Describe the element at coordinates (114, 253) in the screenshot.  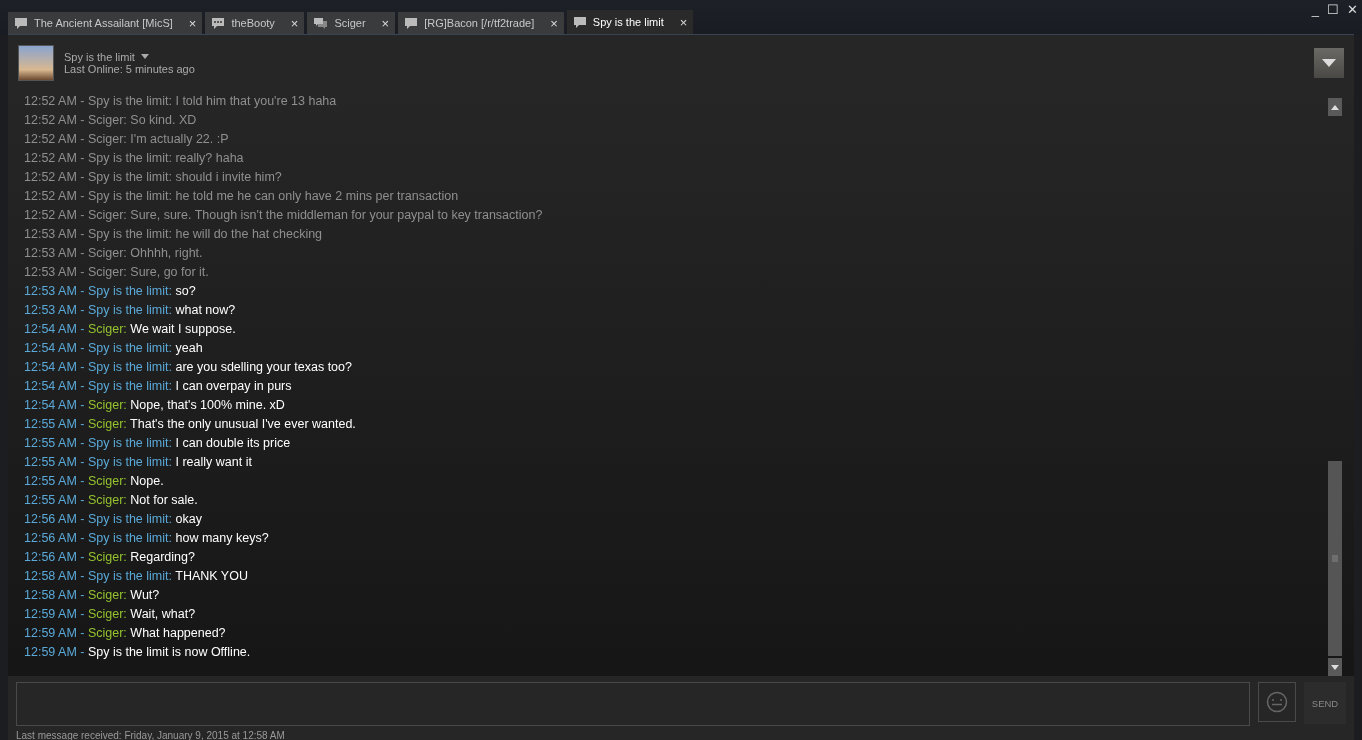
I see `chat-message: 12:53 AM - Sciger: Ohhhh, right.` at that location.